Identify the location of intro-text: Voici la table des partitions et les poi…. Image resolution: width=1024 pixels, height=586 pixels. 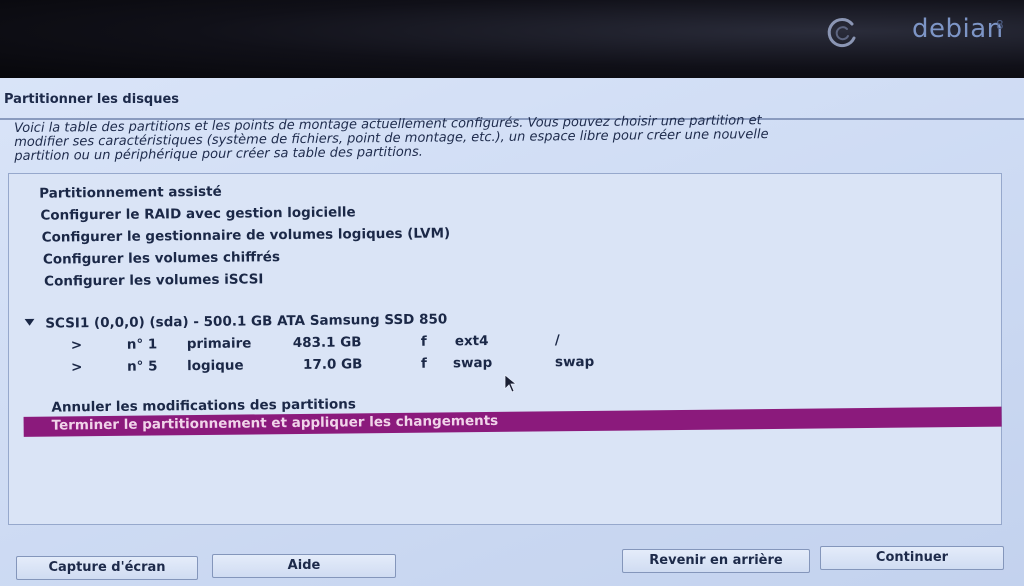
(504, 138).